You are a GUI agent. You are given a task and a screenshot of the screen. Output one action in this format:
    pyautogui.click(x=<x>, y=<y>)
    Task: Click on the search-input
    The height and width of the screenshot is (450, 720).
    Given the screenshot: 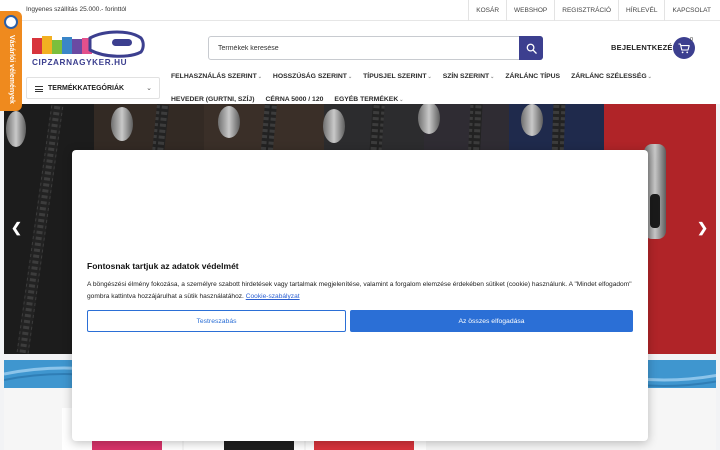 What is the action you would take?
    pyautogui.click(x=364, y=48)
    